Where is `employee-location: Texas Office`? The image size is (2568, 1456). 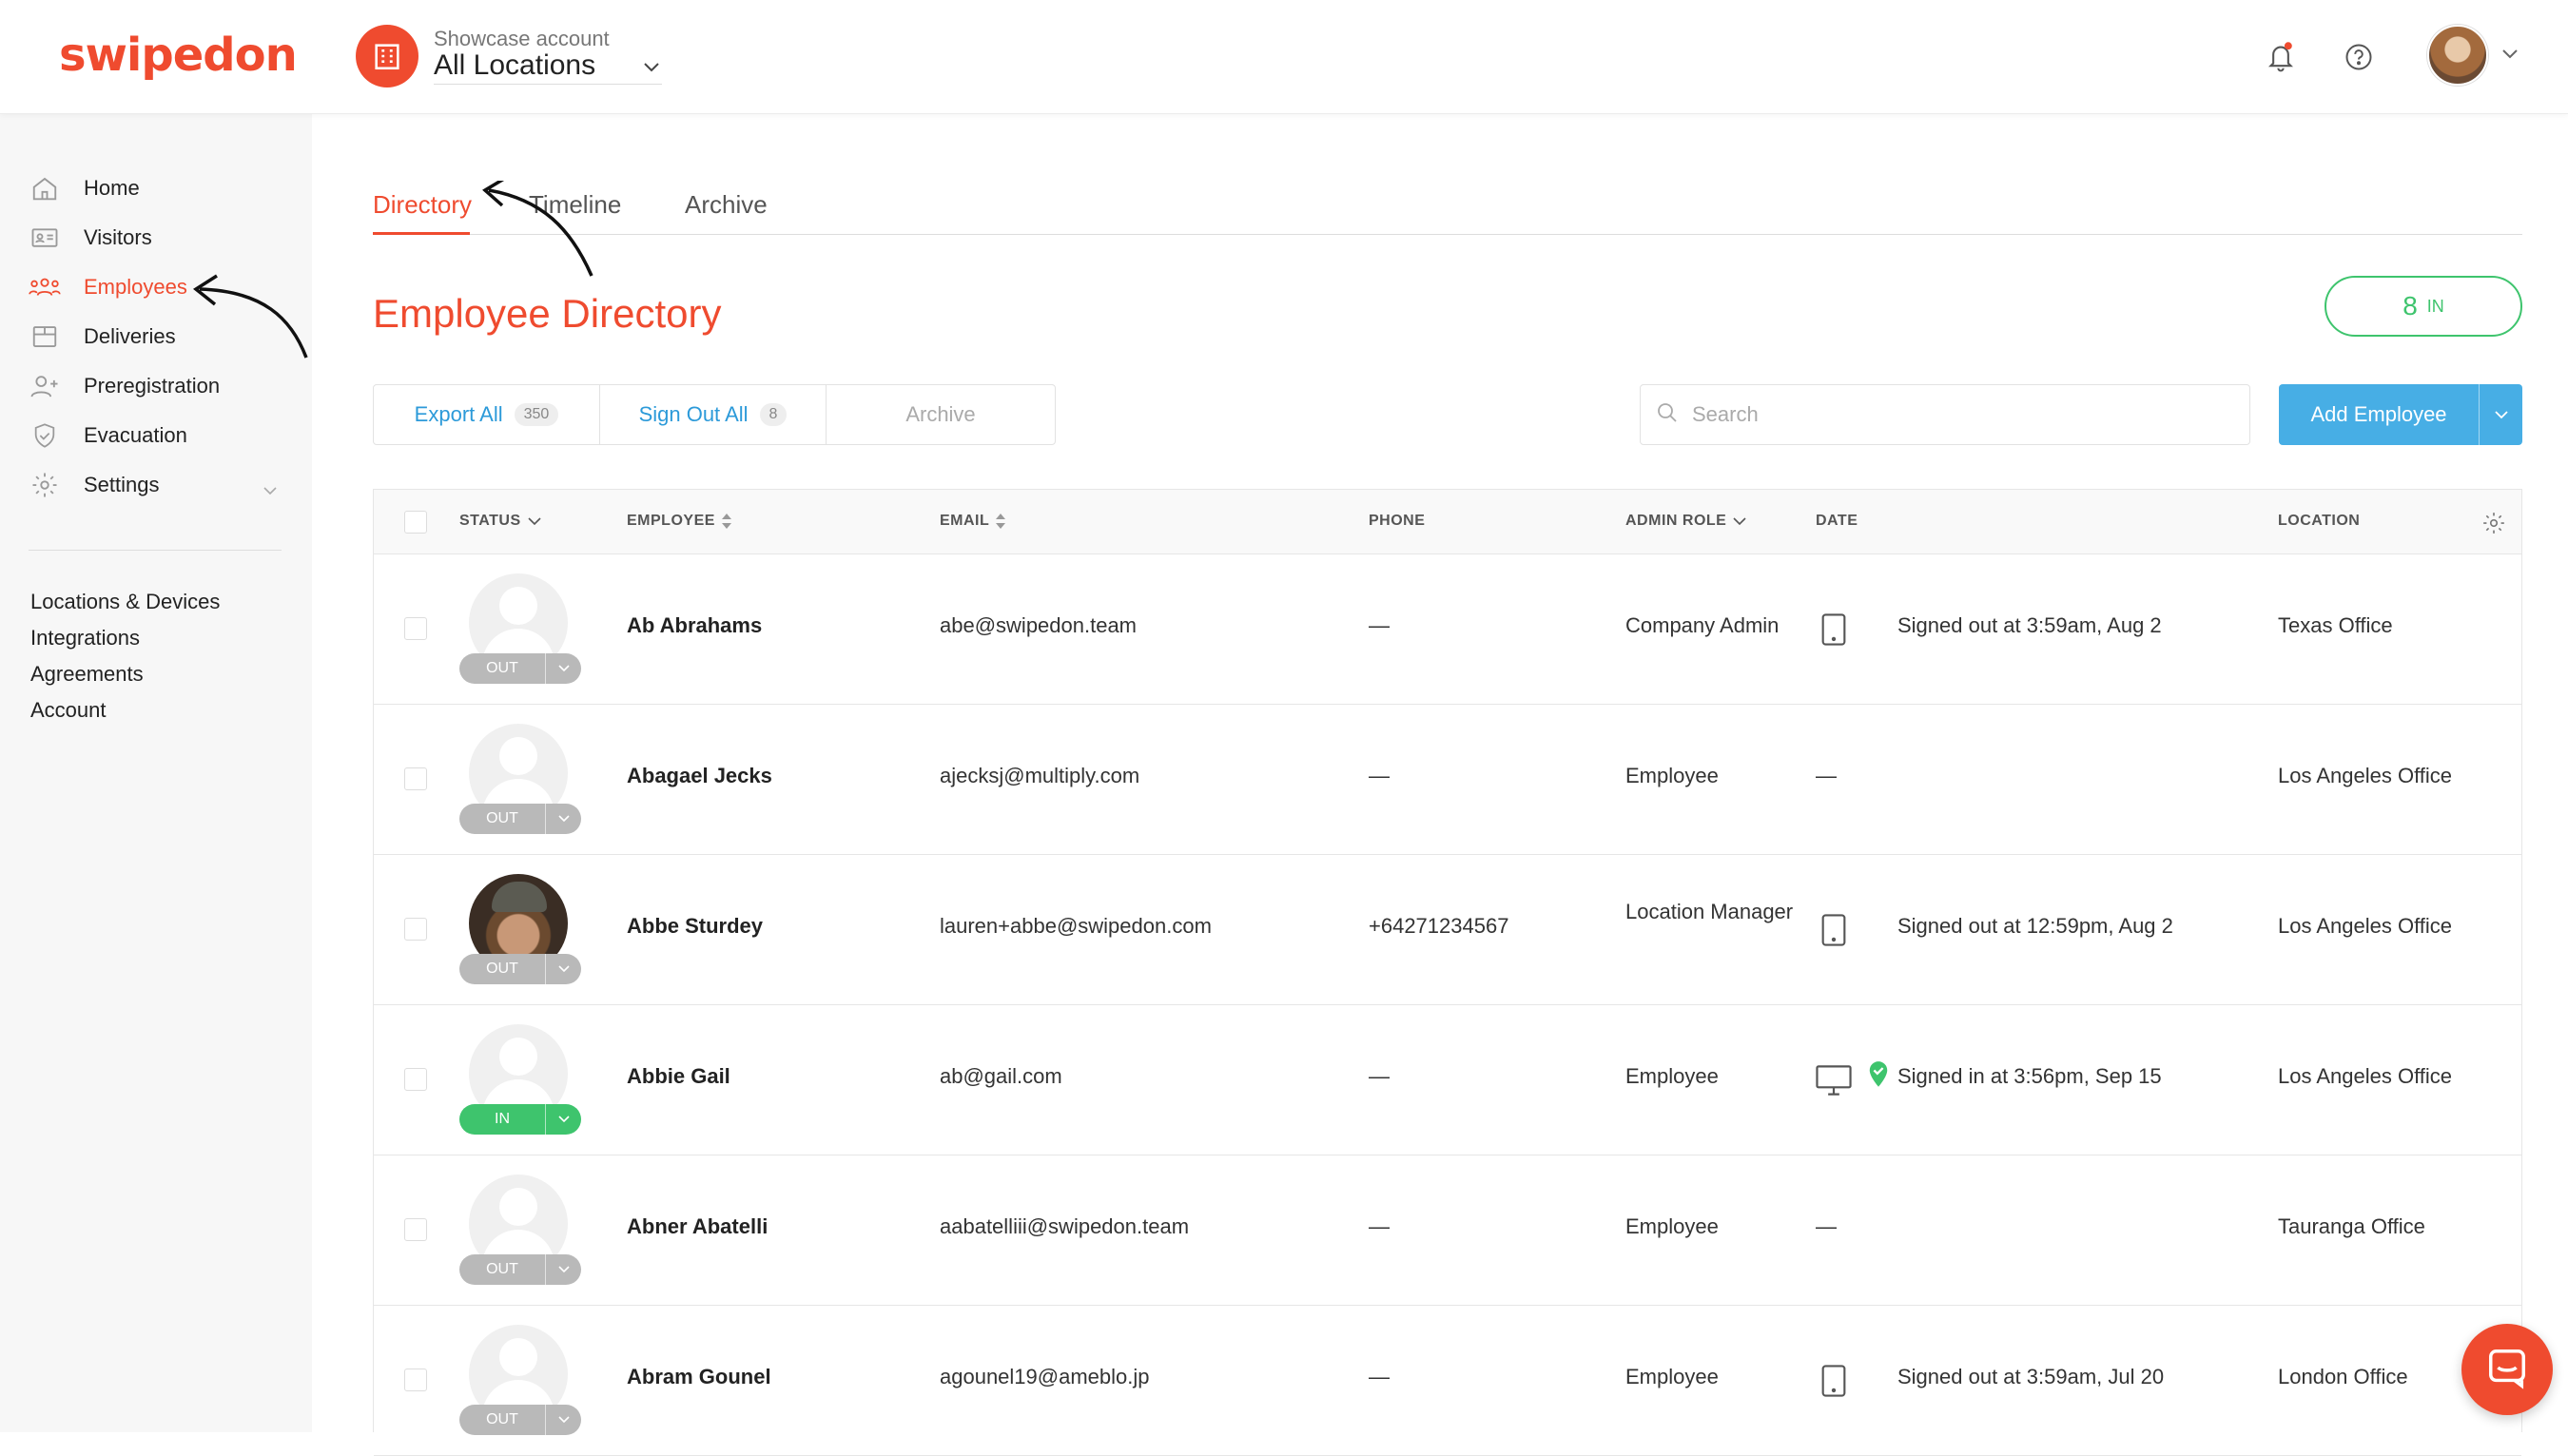
employee-location: Texas Office is located at coordinates (2335, 625).